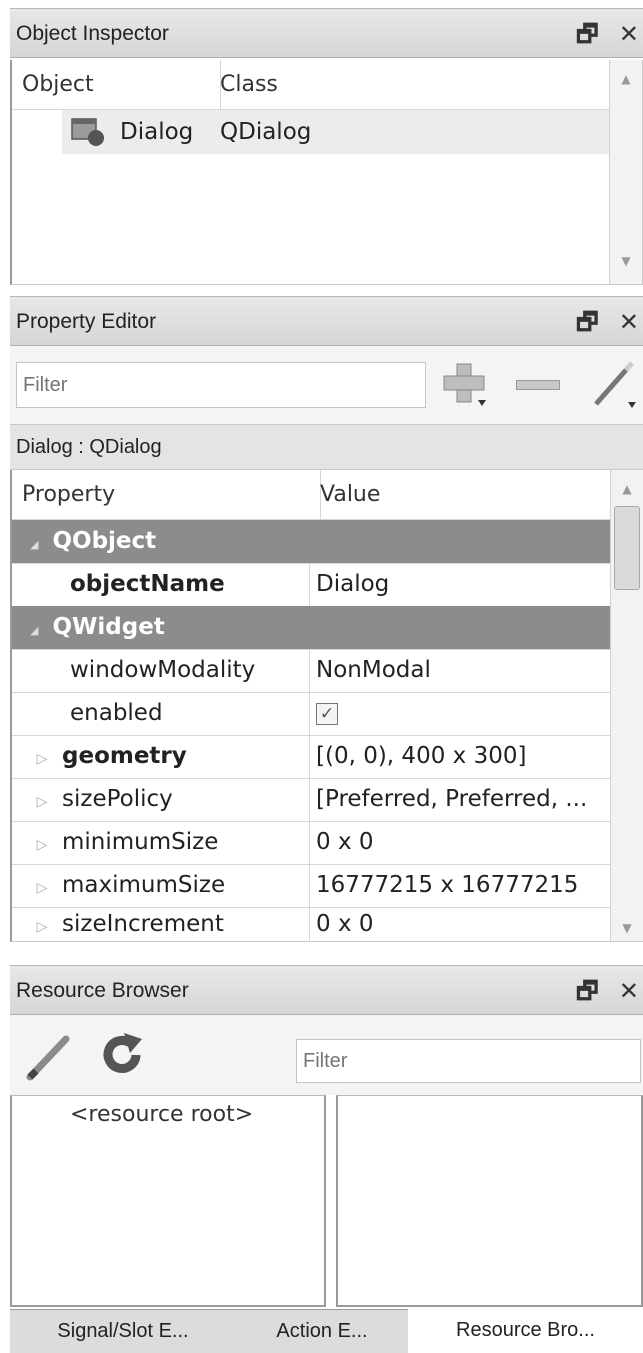  I want to click on property-name: maximumSize, so click(144, 885).